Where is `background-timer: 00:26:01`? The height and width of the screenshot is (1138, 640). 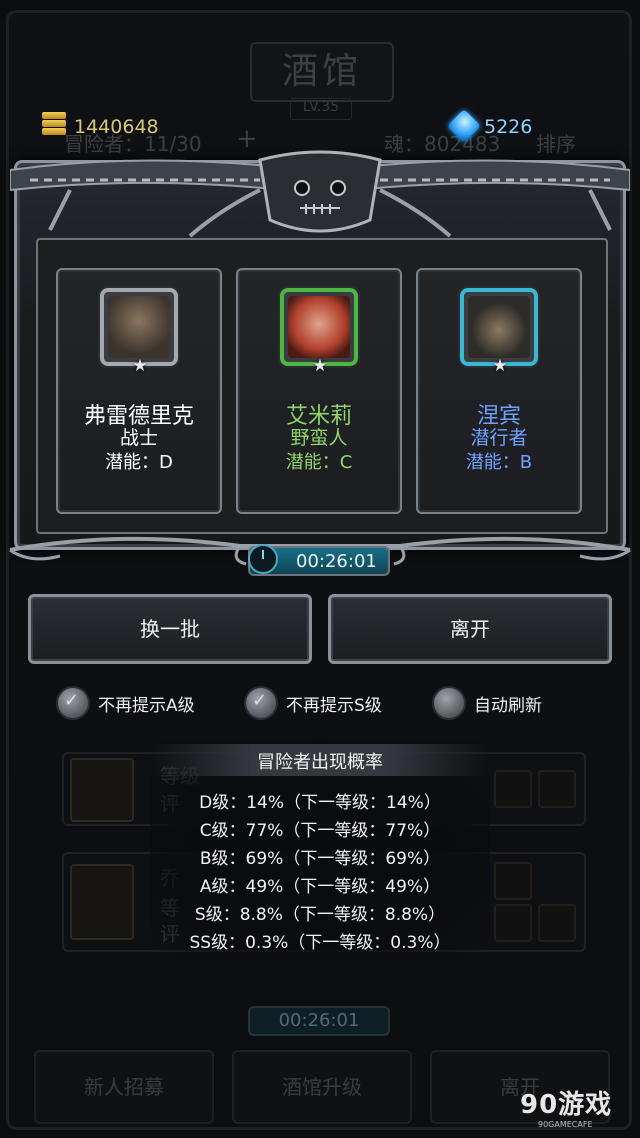
background-timer: 00:26:01 is located at coordinates (319, 1021).